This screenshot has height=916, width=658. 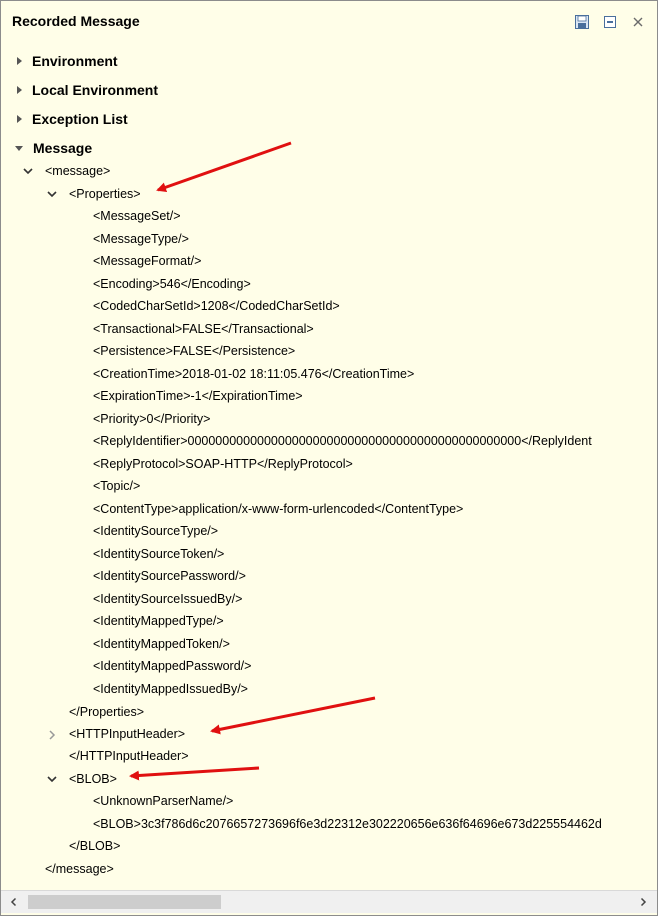 What do you see at coordinates (124, 902) in the screenshot?
I see `scroll-thumb` at bounding box center [124, 902].